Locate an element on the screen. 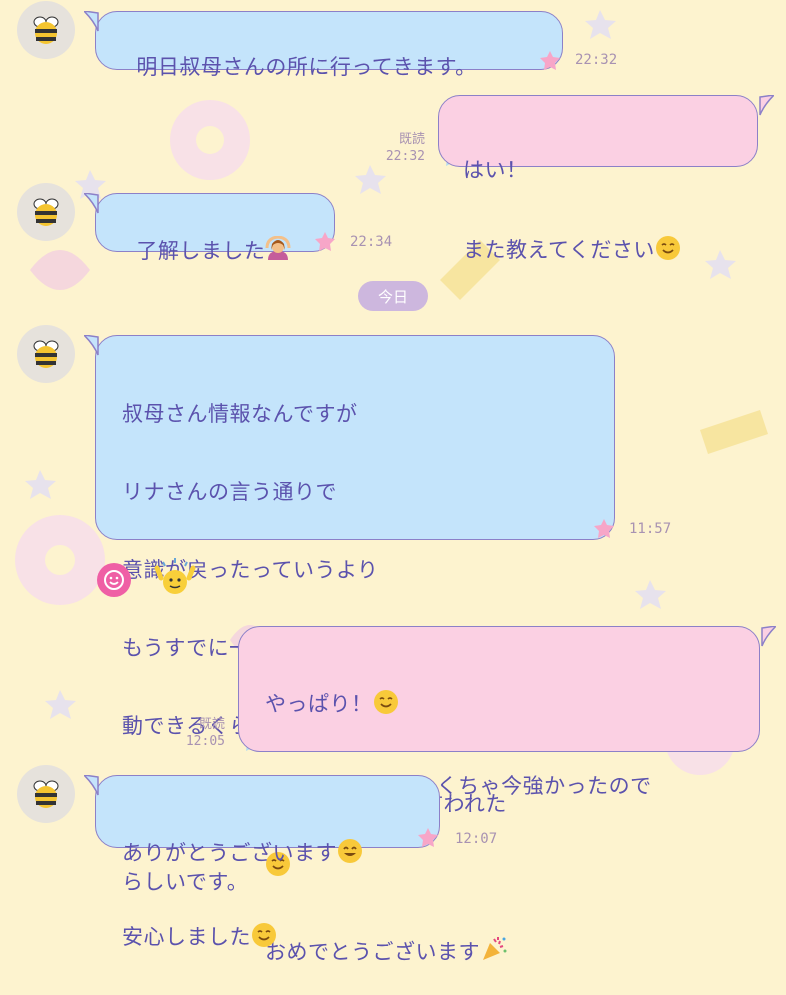 Image resolution: width=786 pixels, height=995 pixels. message-line: リナさんの言う通りで is located at coordinates (229, 492).